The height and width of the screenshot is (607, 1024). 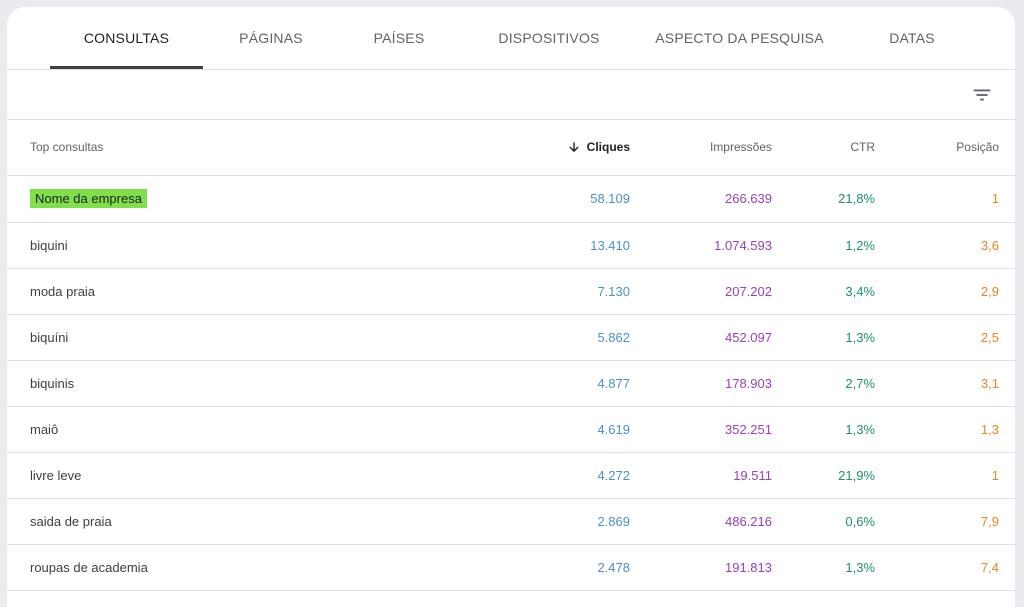 I want to click on position-cell: 2,9, so click(x=989, y=291).